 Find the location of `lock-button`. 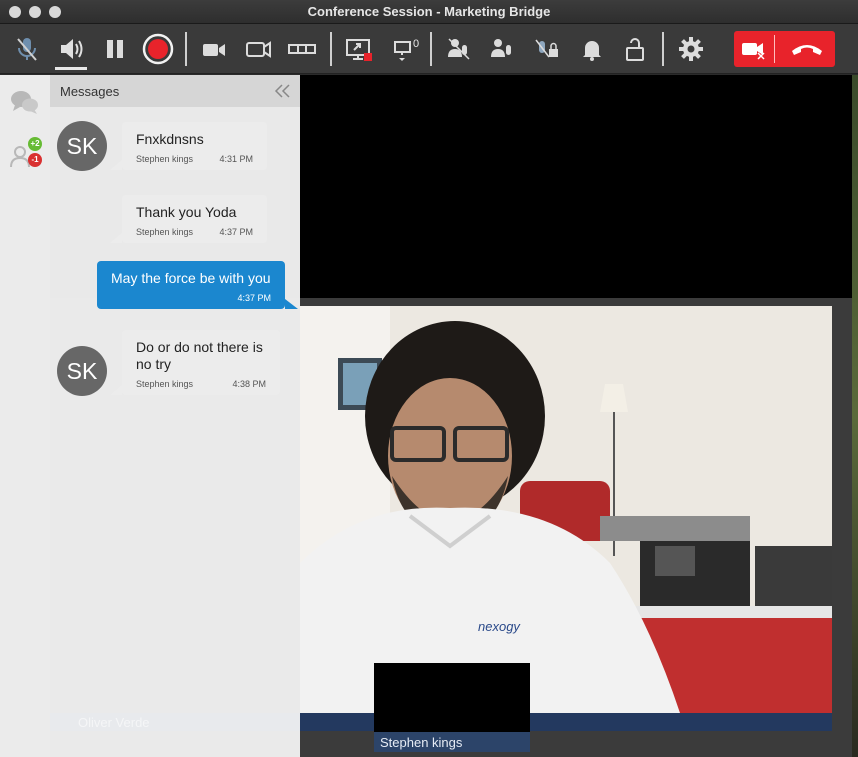

lock-button is located at coordinates (635, 49).